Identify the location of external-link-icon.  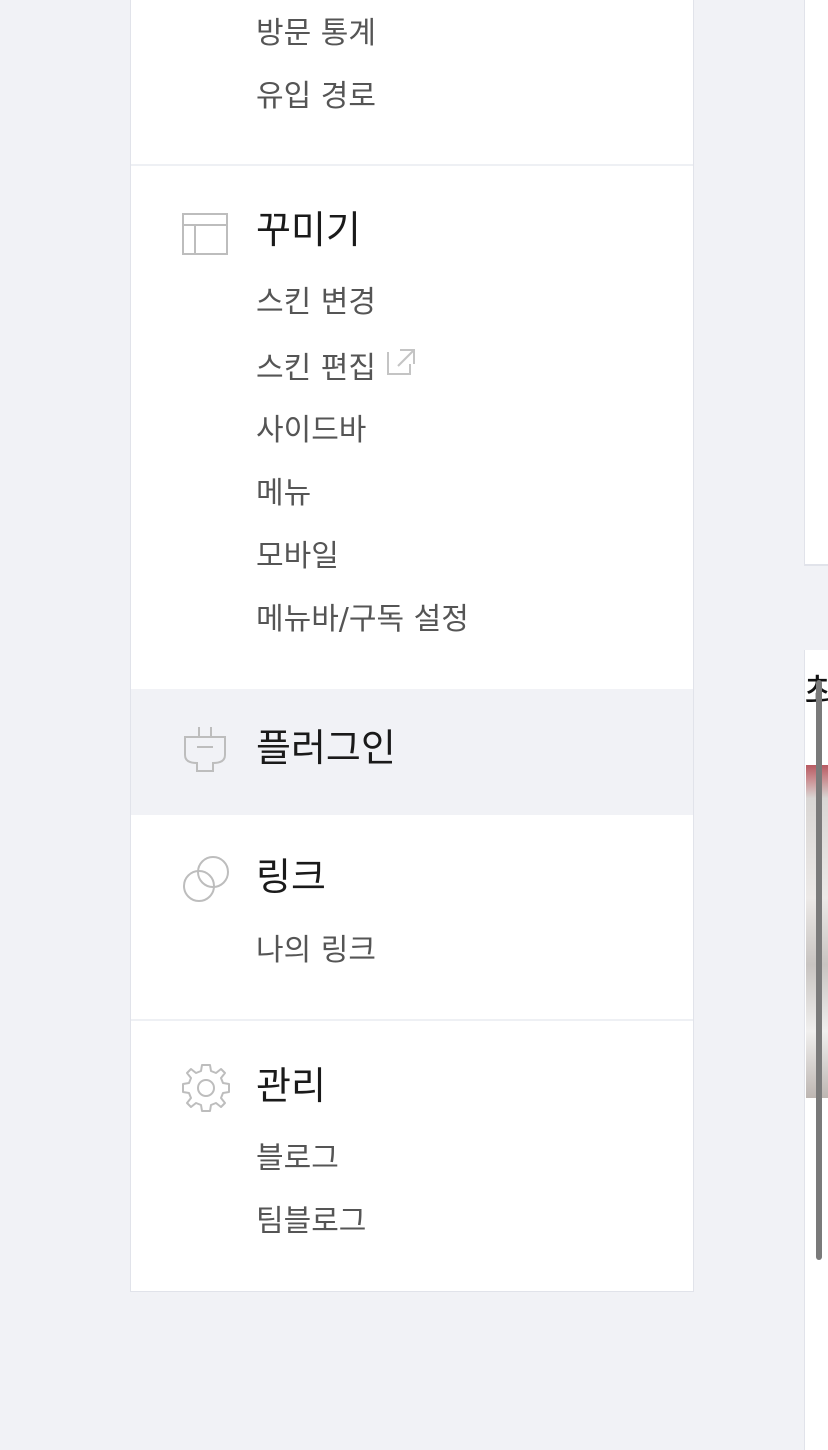
(400, 366).